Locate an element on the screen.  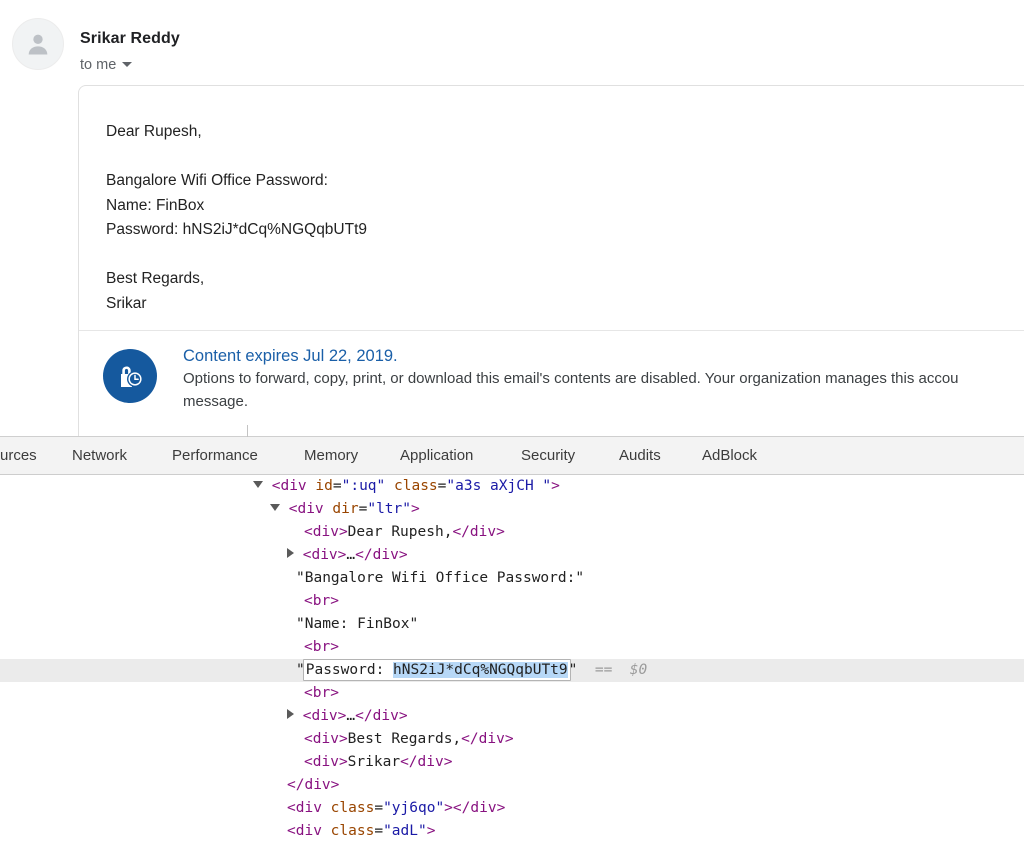
selected-password-text: hNS2iJ*dCq%NGQqbUTt9 is located at coordinates (480, 670).